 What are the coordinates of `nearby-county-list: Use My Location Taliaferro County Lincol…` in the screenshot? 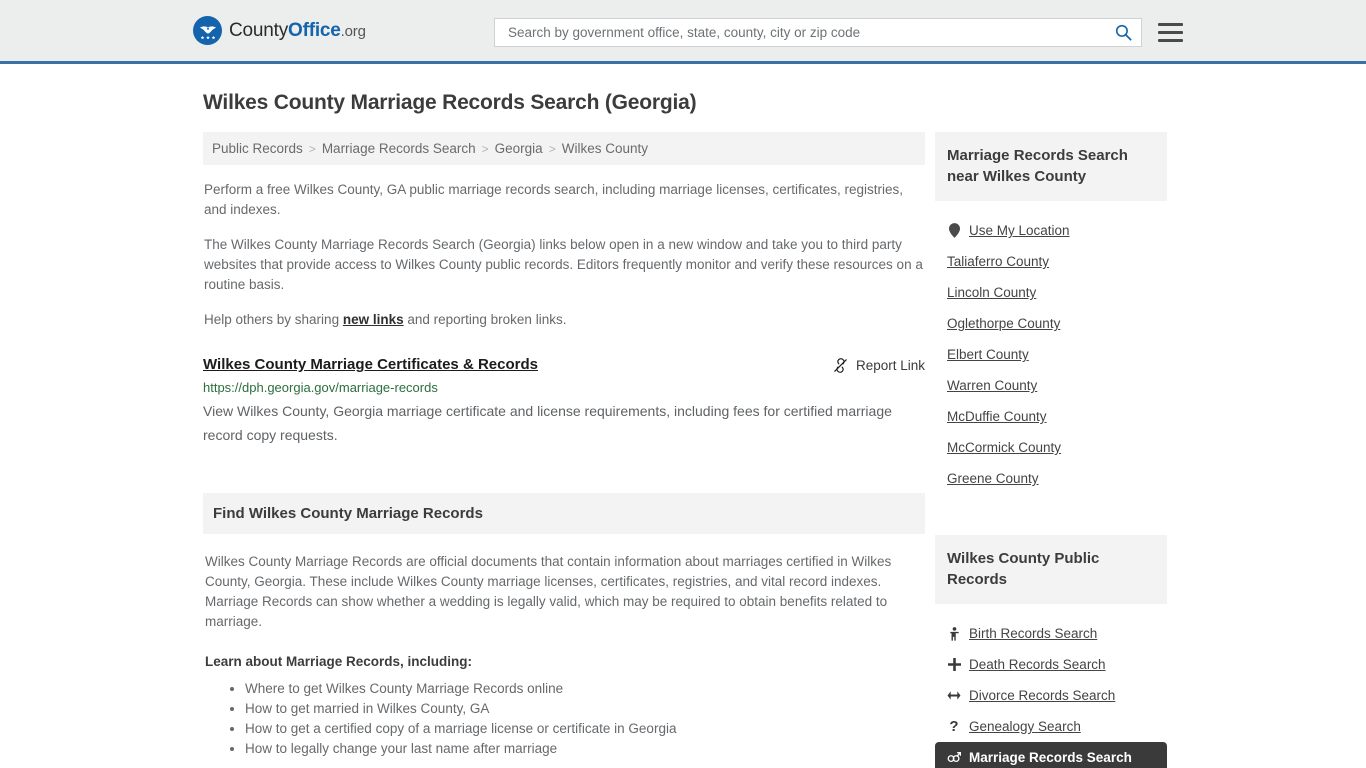 It's located at (1051, 354).